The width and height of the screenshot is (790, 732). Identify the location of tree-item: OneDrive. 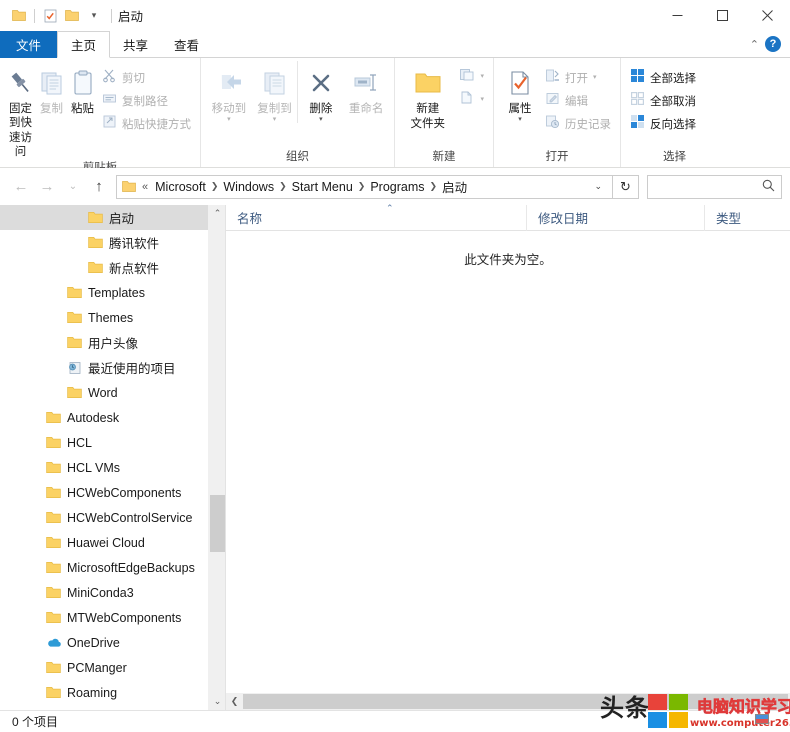
(112, 642).